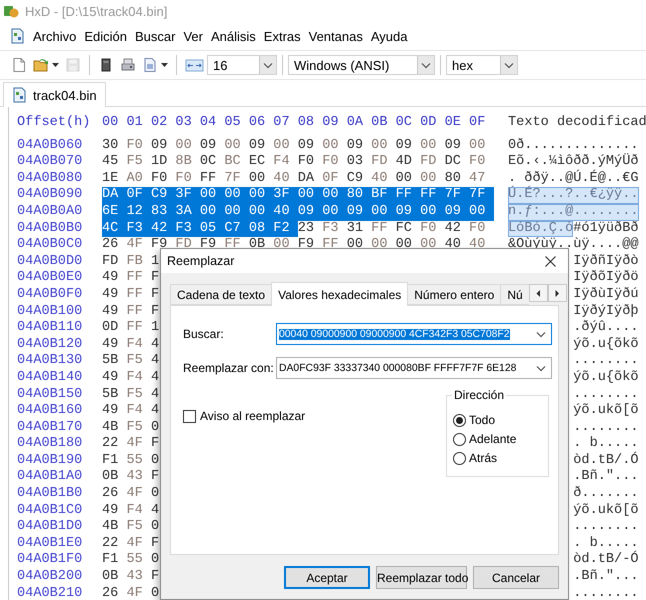 The height and width of the screenshot is (600, 646). What do you see at coordinates (421, 577) in the screenshot?
I see `dialog-button: Reemplazar todo` at bounding box center [421, 577].